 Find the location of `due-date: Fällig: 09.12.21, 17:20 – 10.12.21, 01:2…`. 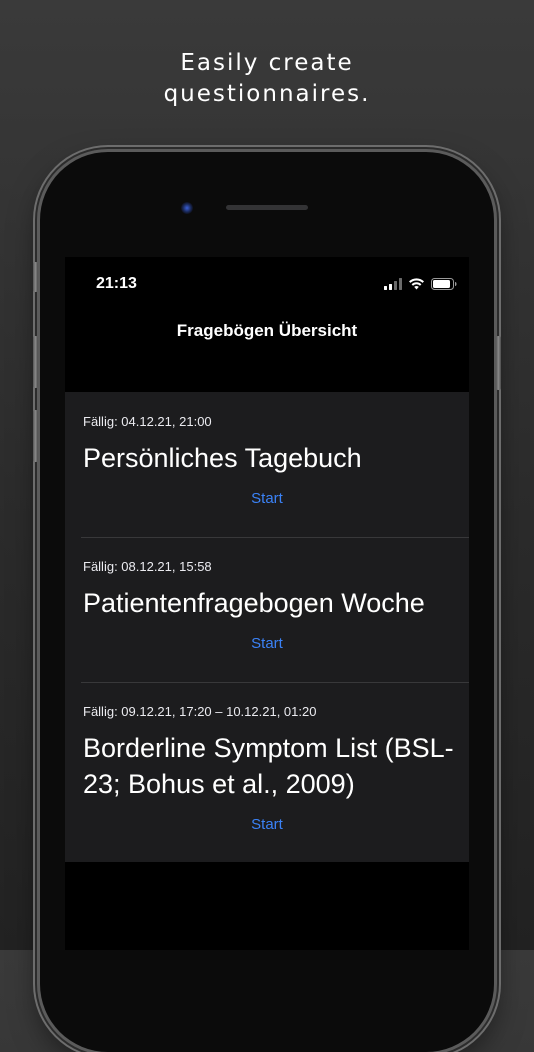

due-date: Fällig: 09.12.21, 17:20 – 10.12.21, 01:2… is located at coordinates (200, 711).